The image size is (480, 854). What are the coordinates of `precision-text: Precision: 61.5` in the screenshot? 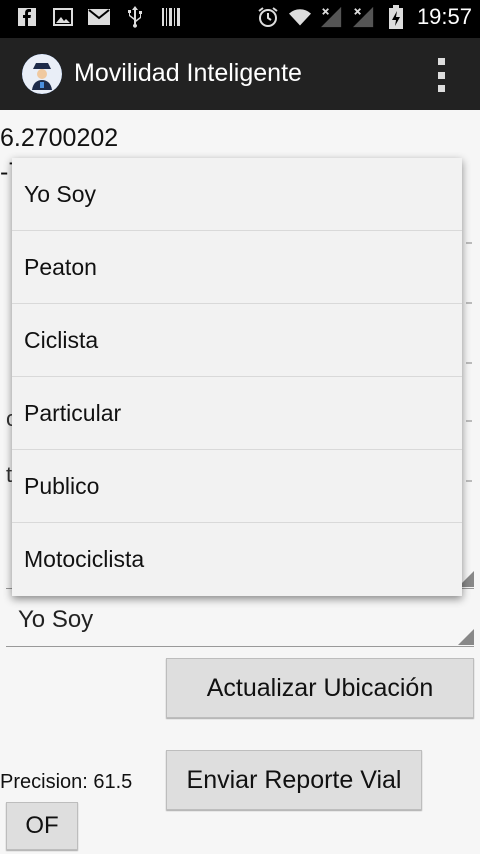 It's located at (66, 782).